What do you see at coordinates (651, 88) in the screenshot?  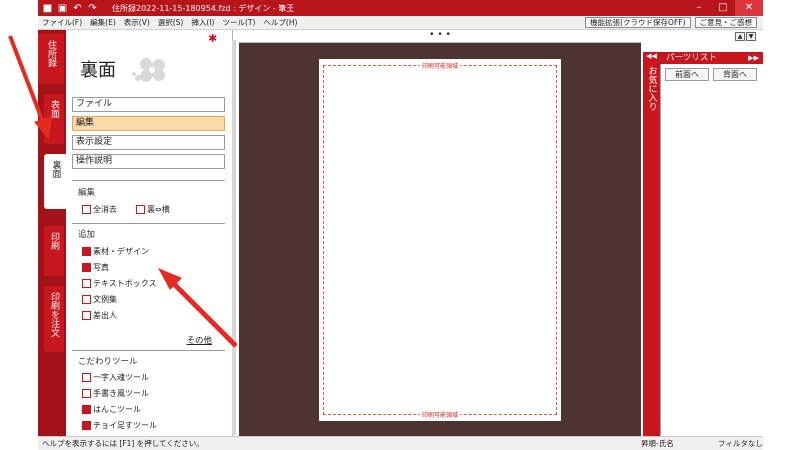 I see `favorites-label: お気に入り` at bounding box center [651, 88].